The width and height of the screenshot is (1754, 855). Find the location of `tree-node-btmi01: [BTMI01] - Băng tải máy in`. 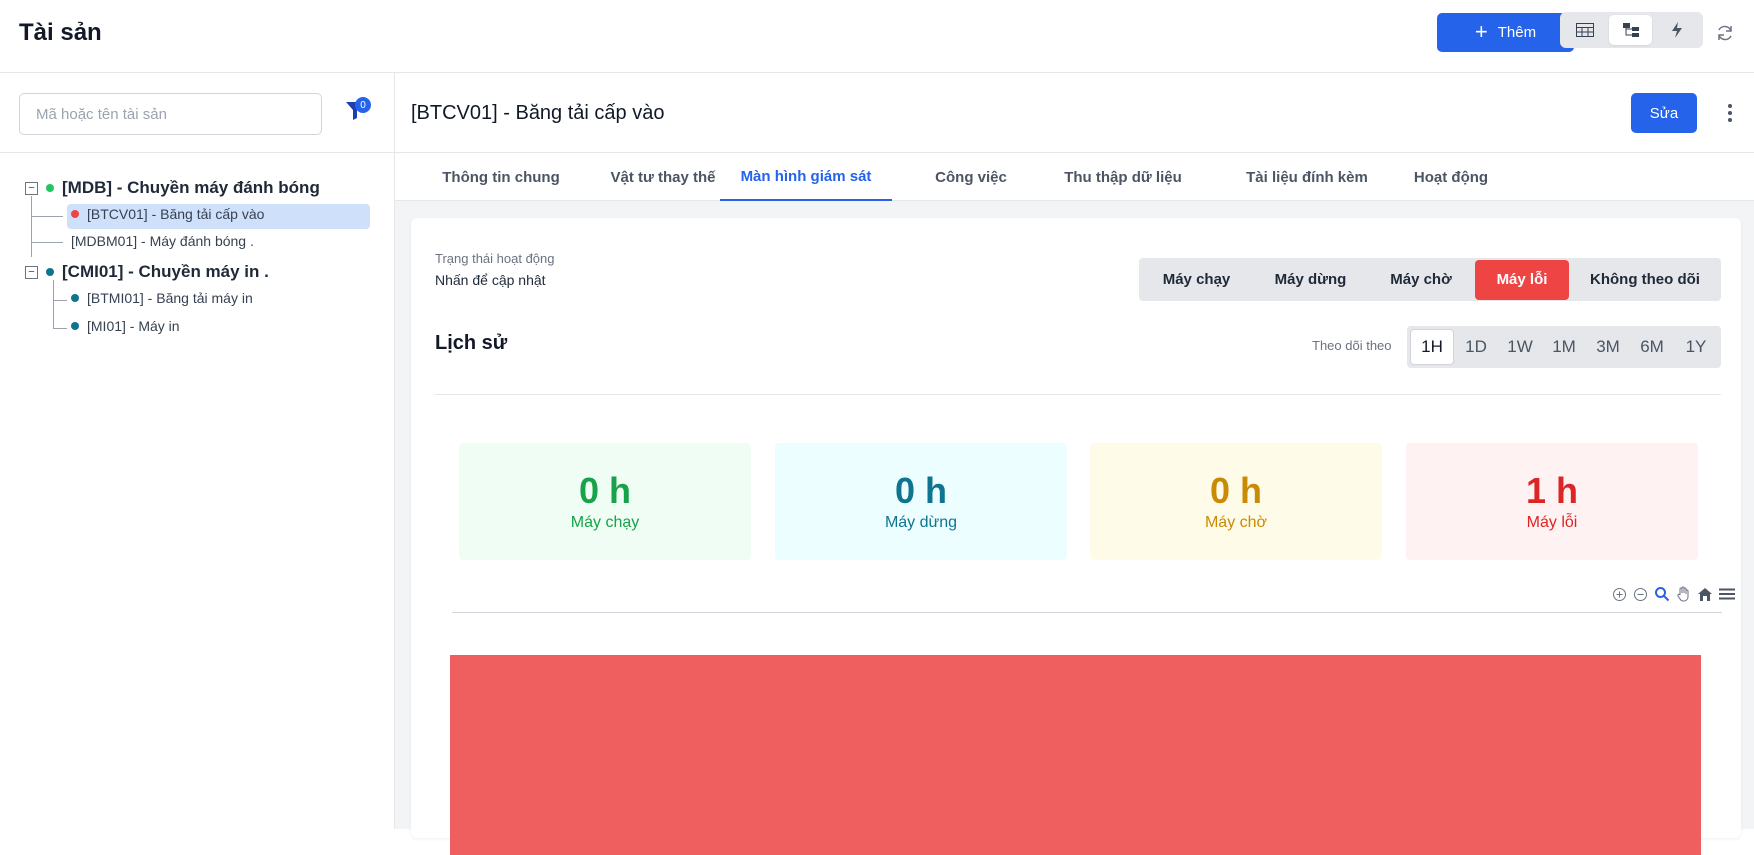

tree-node-btmi01: [BTMI01] - Băng tải máy in is located at coordinates (162, 298).